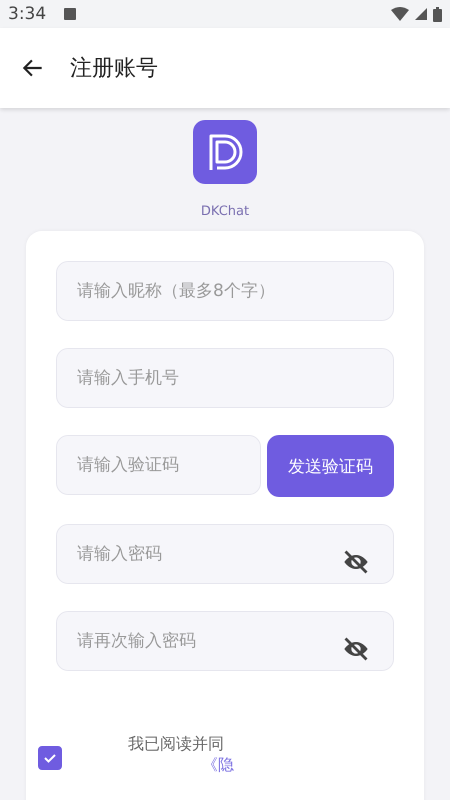 The image size is (450, 800). Describe the element at coordinates (114, 69) in the screenshot. I see `page-title: 注册账号` at that location.